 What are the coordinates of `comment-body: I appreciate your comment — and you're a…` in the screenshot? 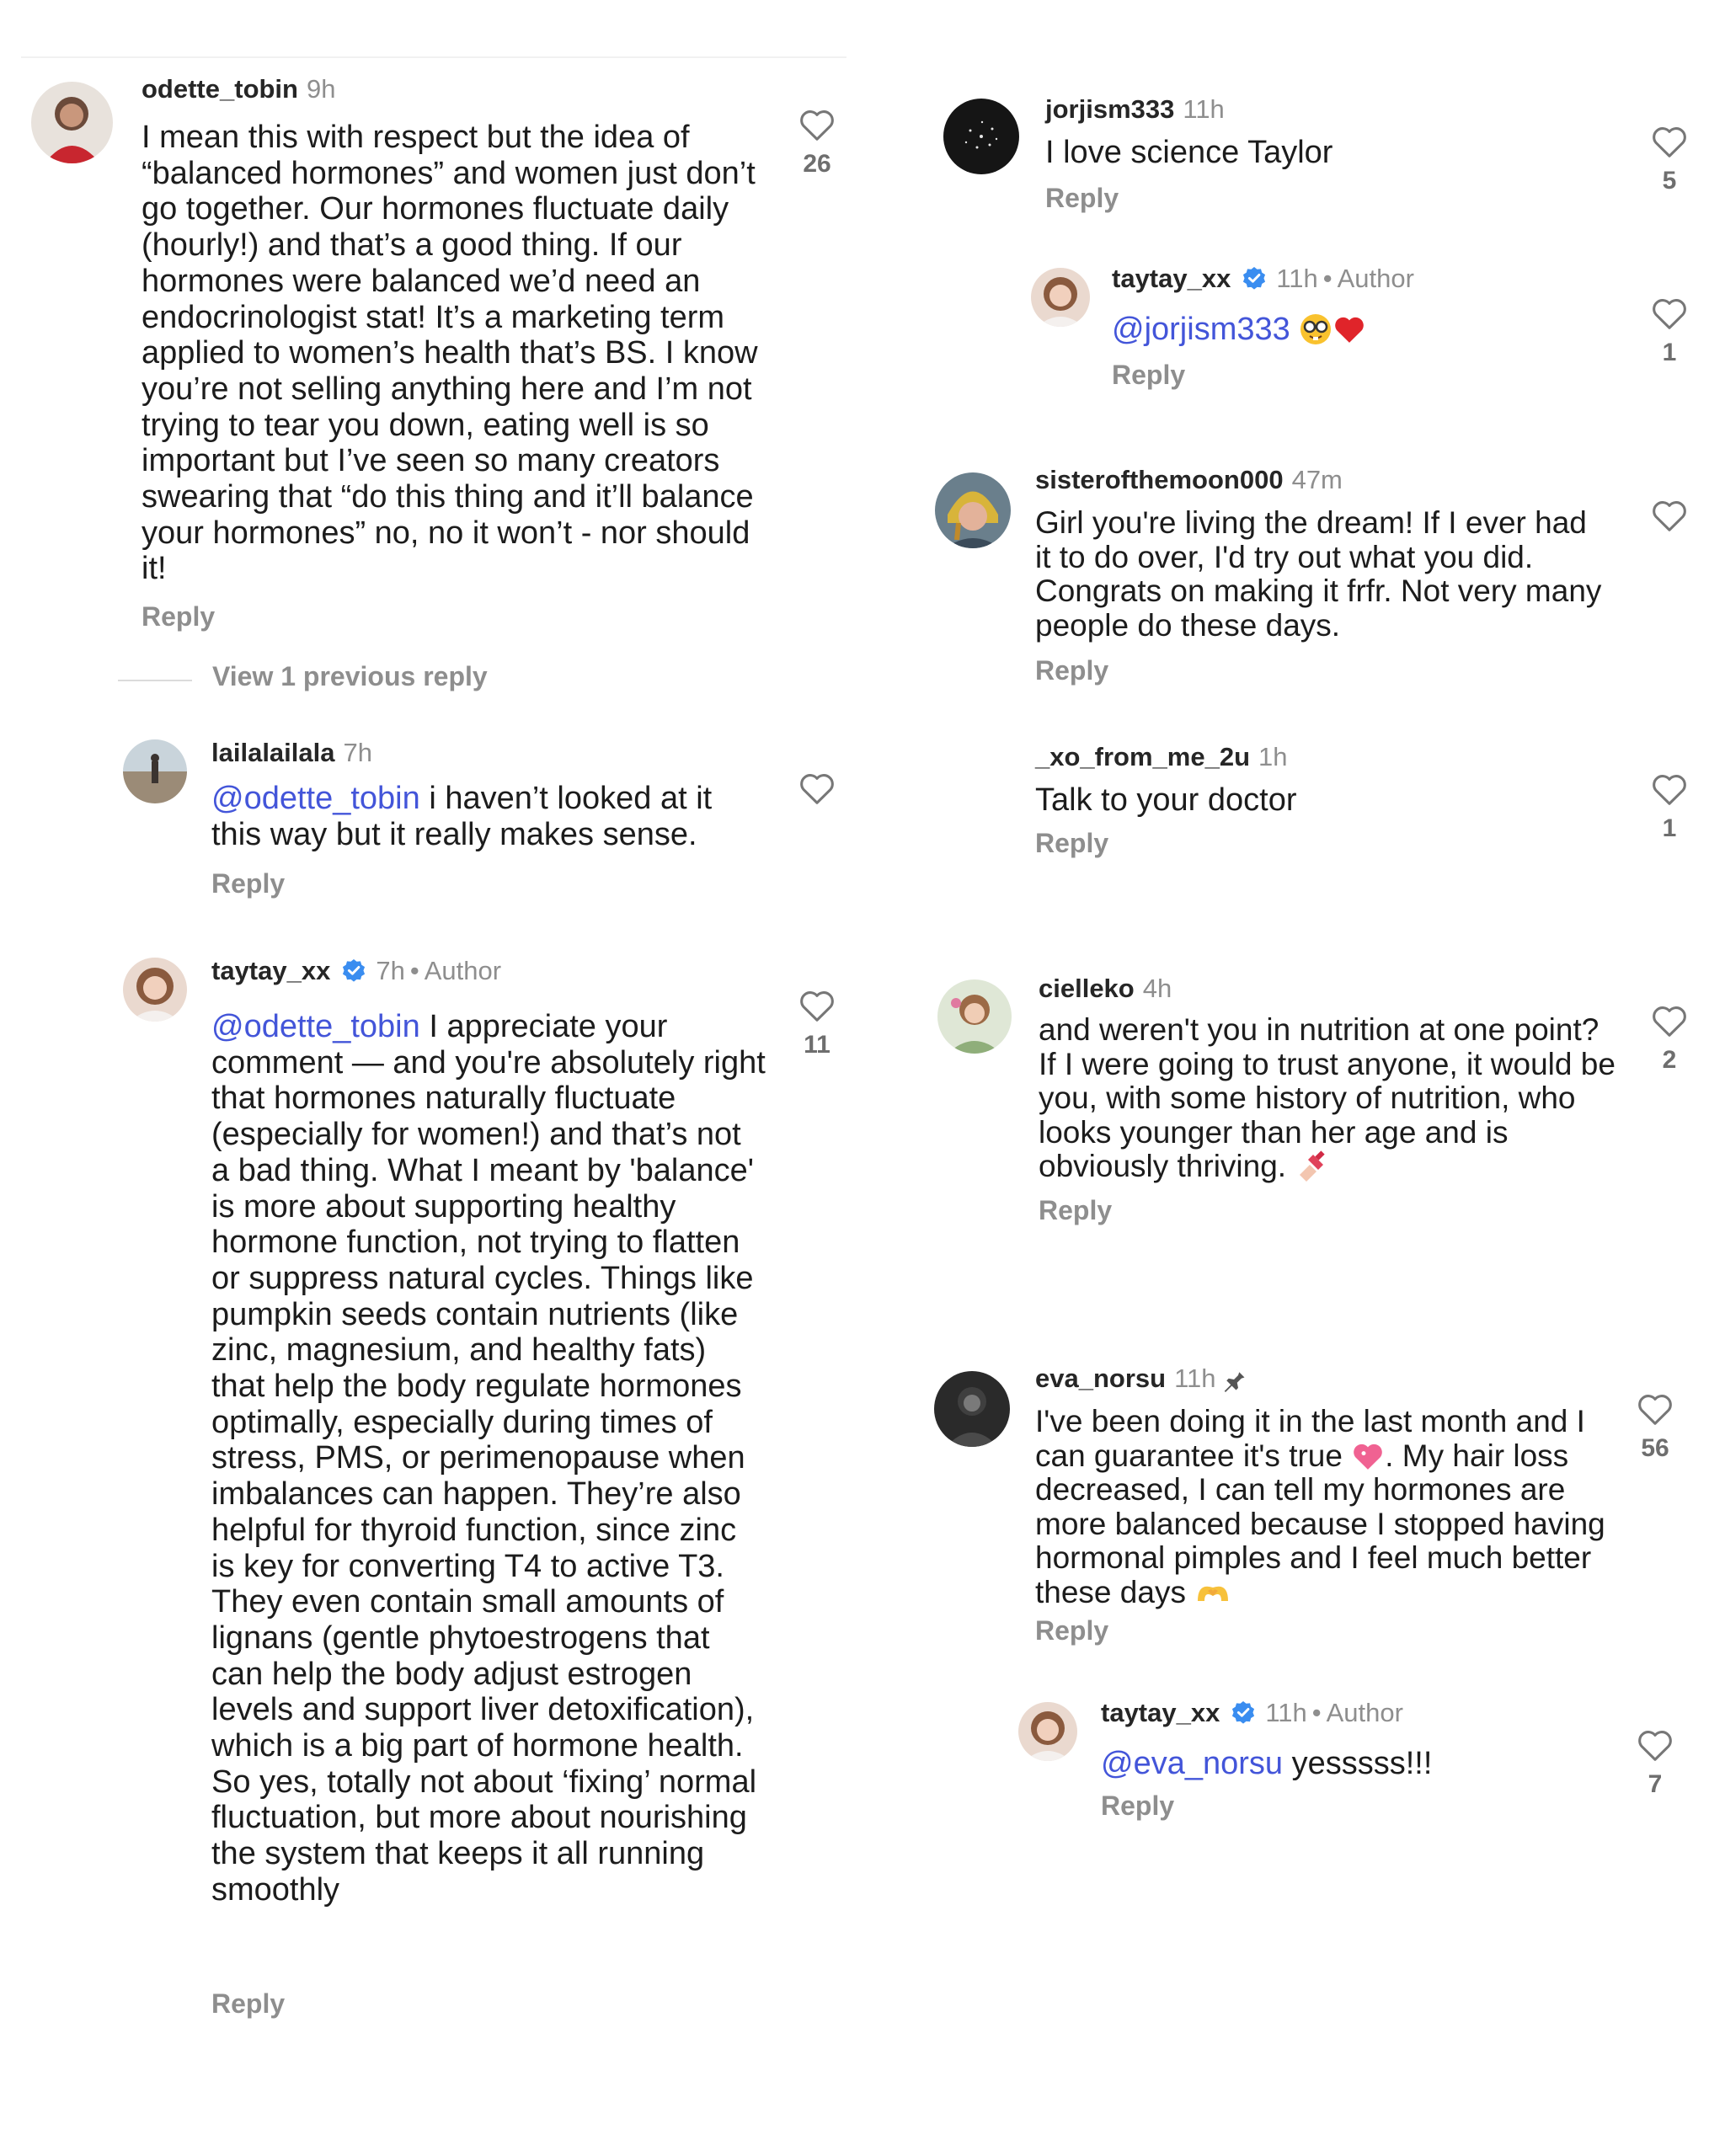 It's located at (488, 1458).